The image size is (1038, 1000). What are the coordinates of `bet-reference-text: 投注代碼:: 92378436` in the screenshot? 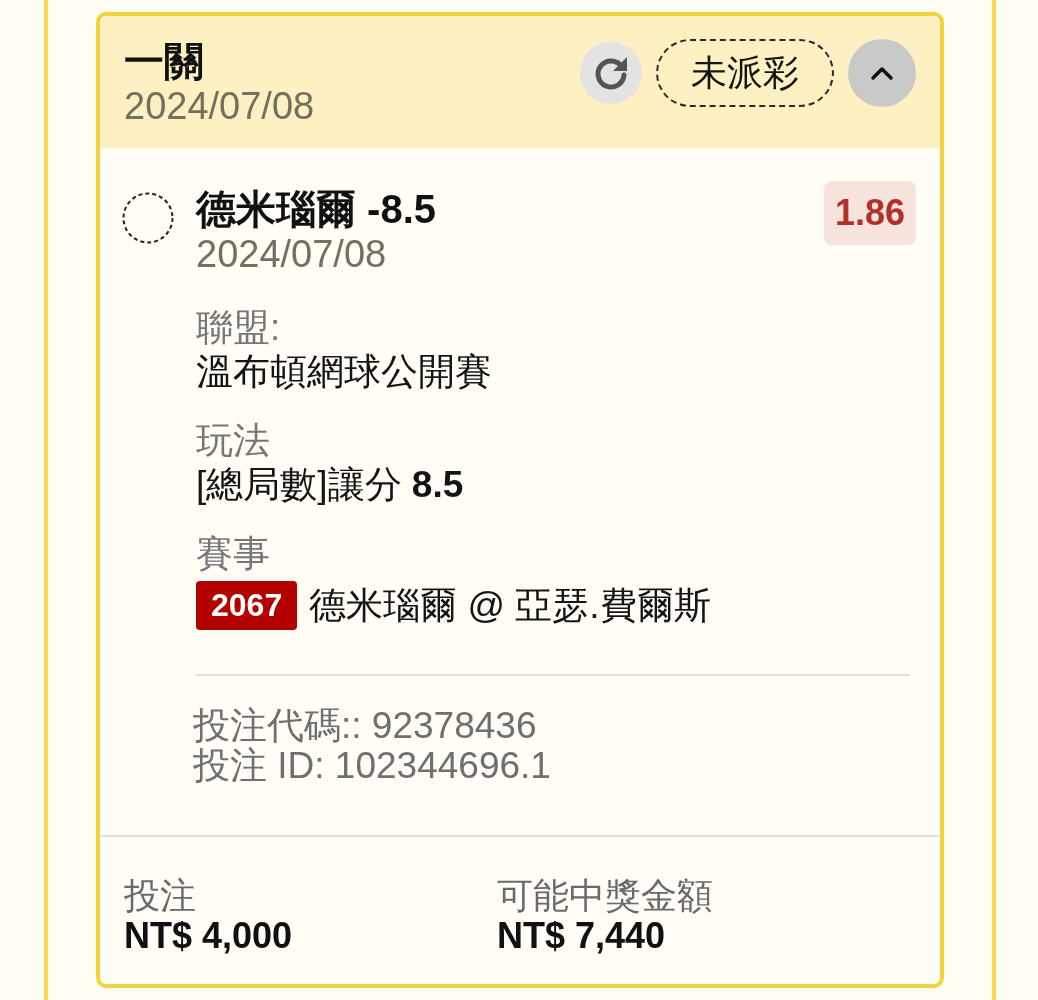 It's located at (365, 726).